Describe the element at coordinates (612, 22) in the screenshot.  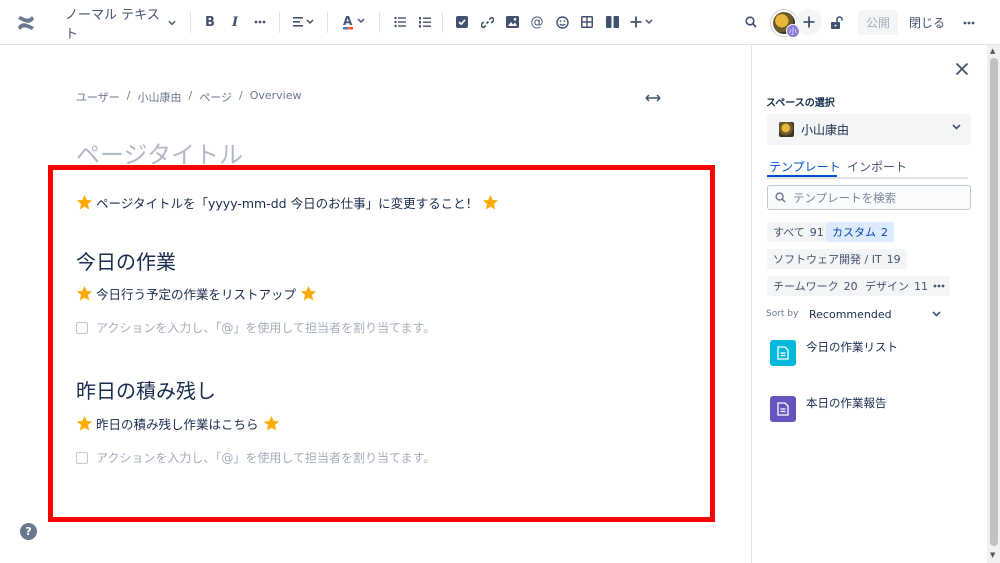
I see `layout-columns-icon` at that location.